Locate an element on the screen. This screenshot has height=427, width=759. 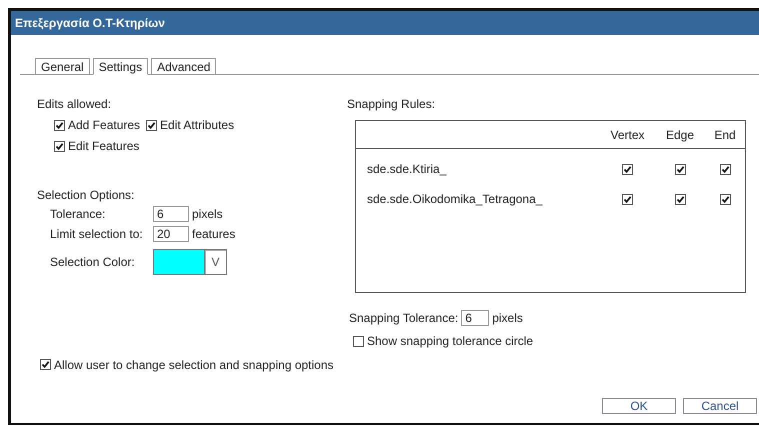
dialog-button: OK is located at coordinates (639, 406).